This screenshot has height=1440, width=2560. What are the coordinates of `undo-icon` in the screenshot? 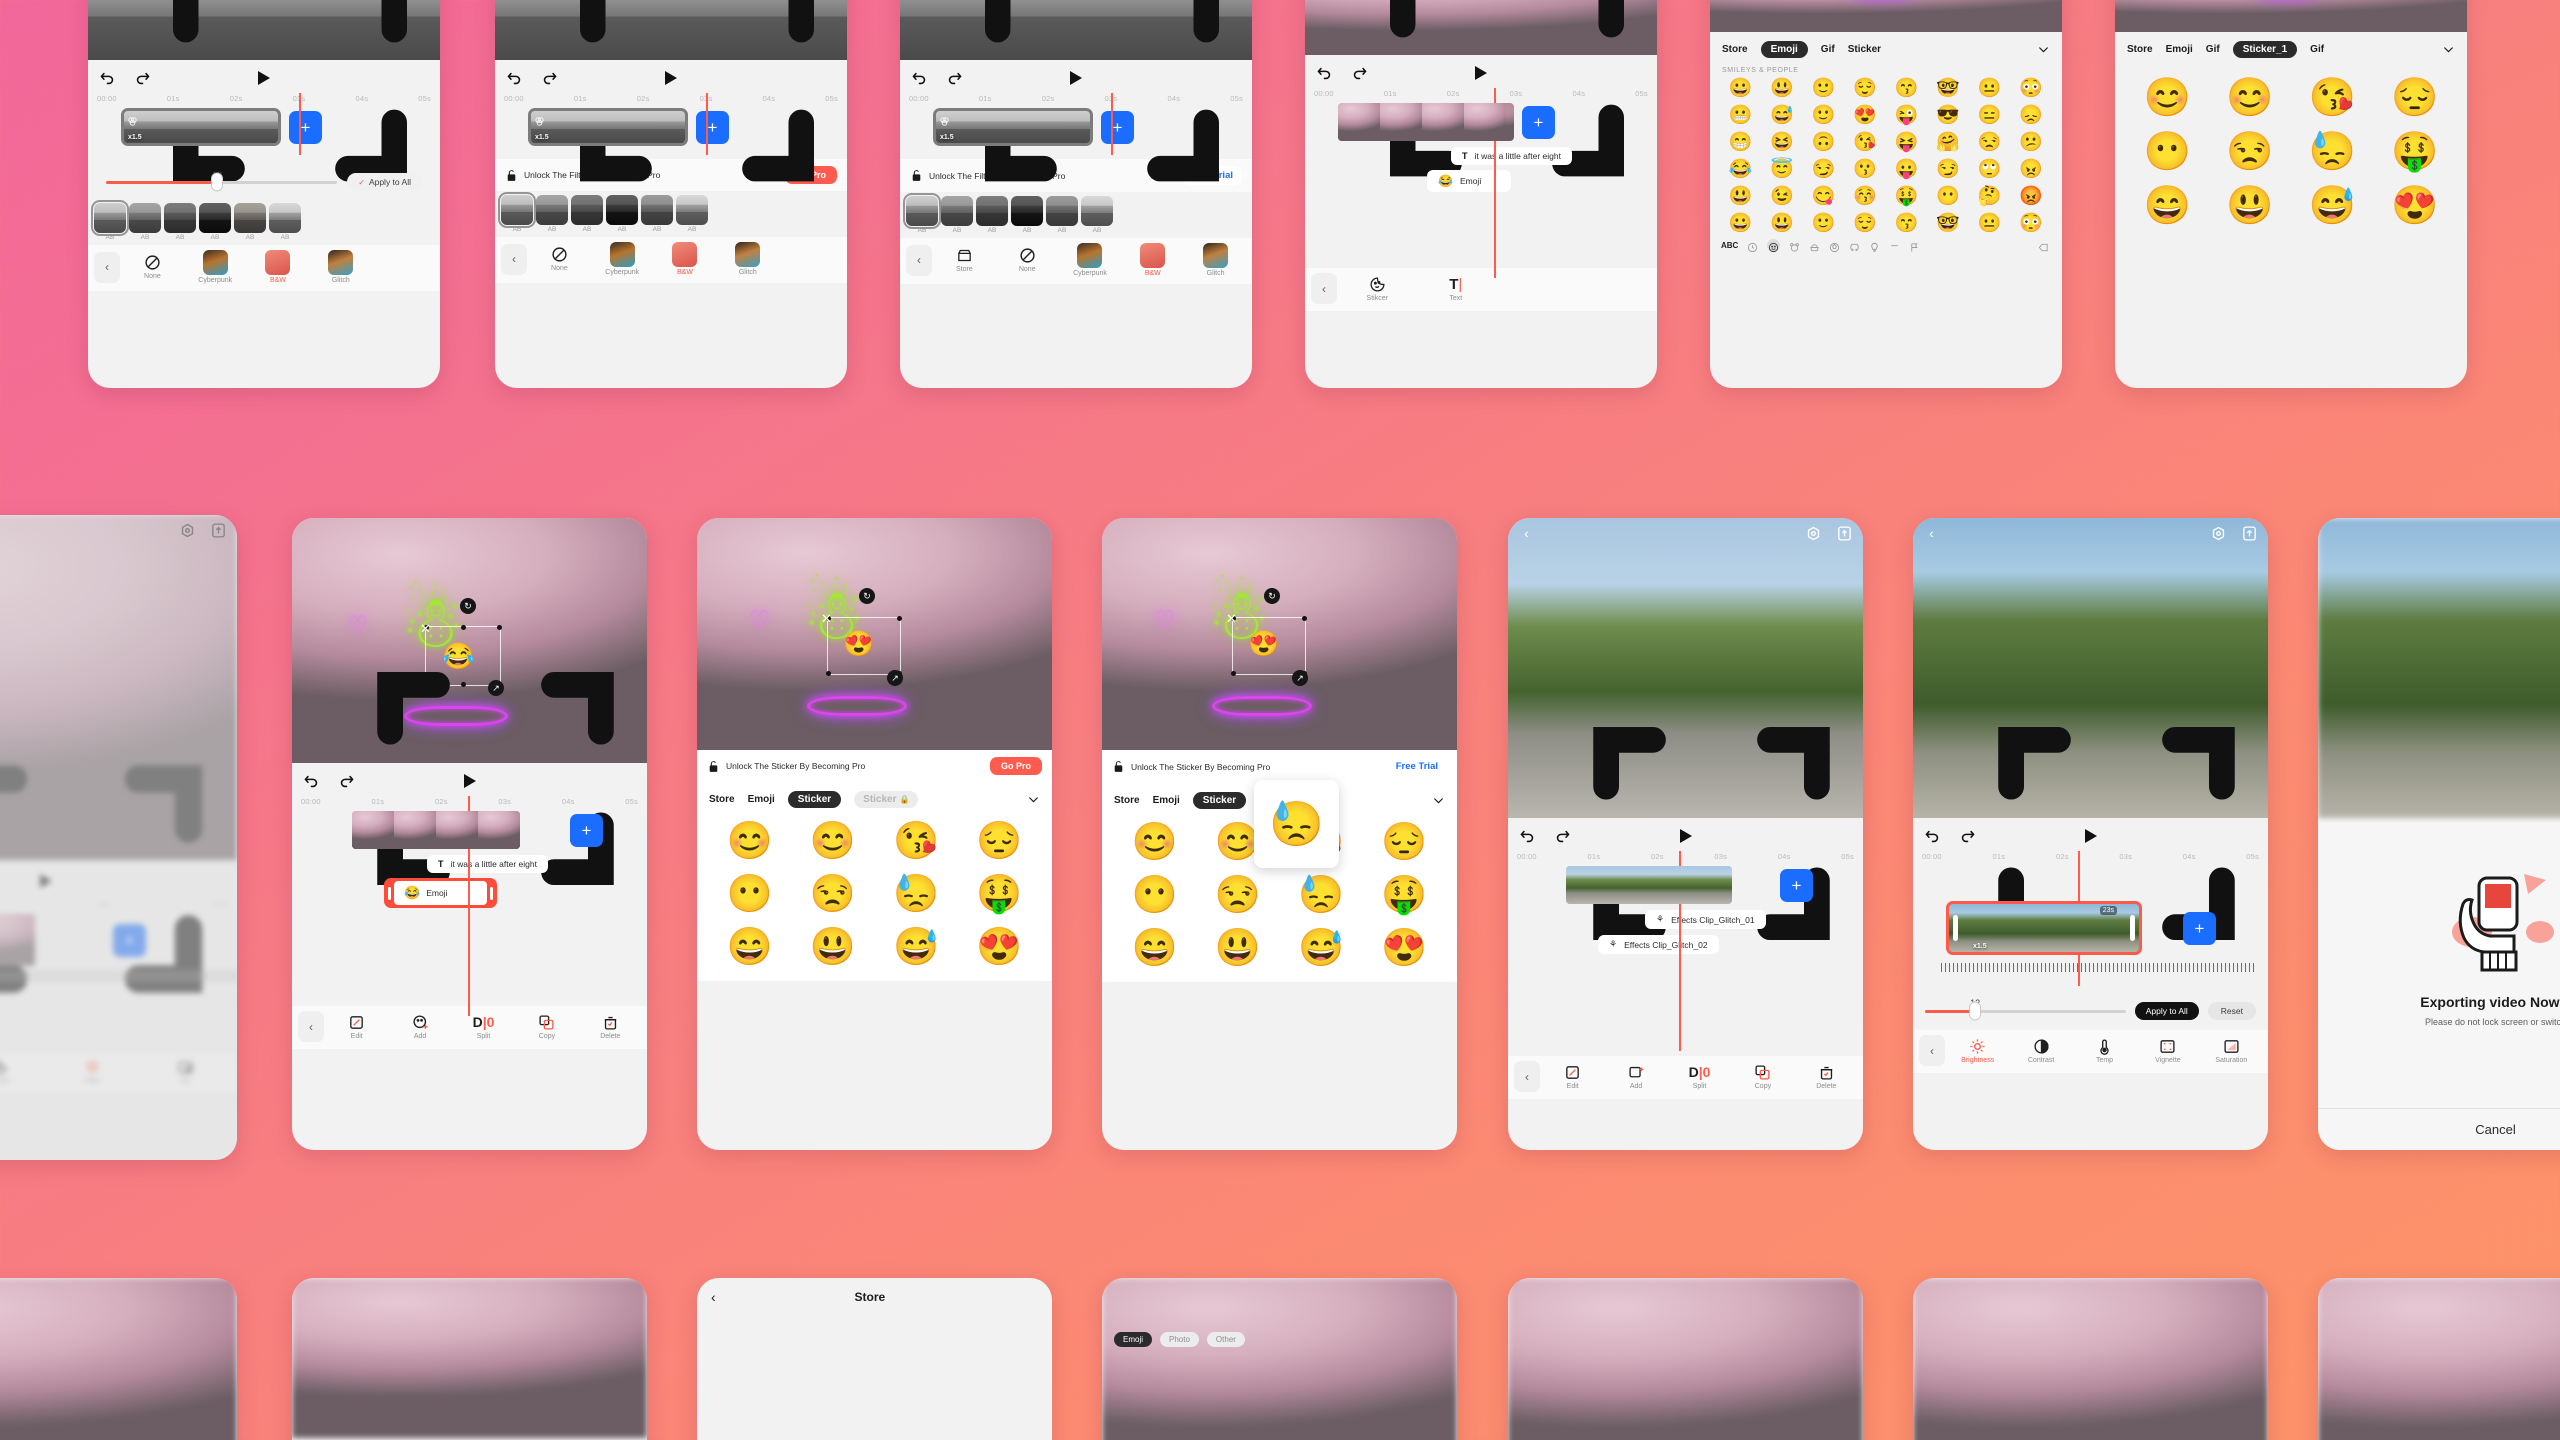 It's located at (1324, 73).